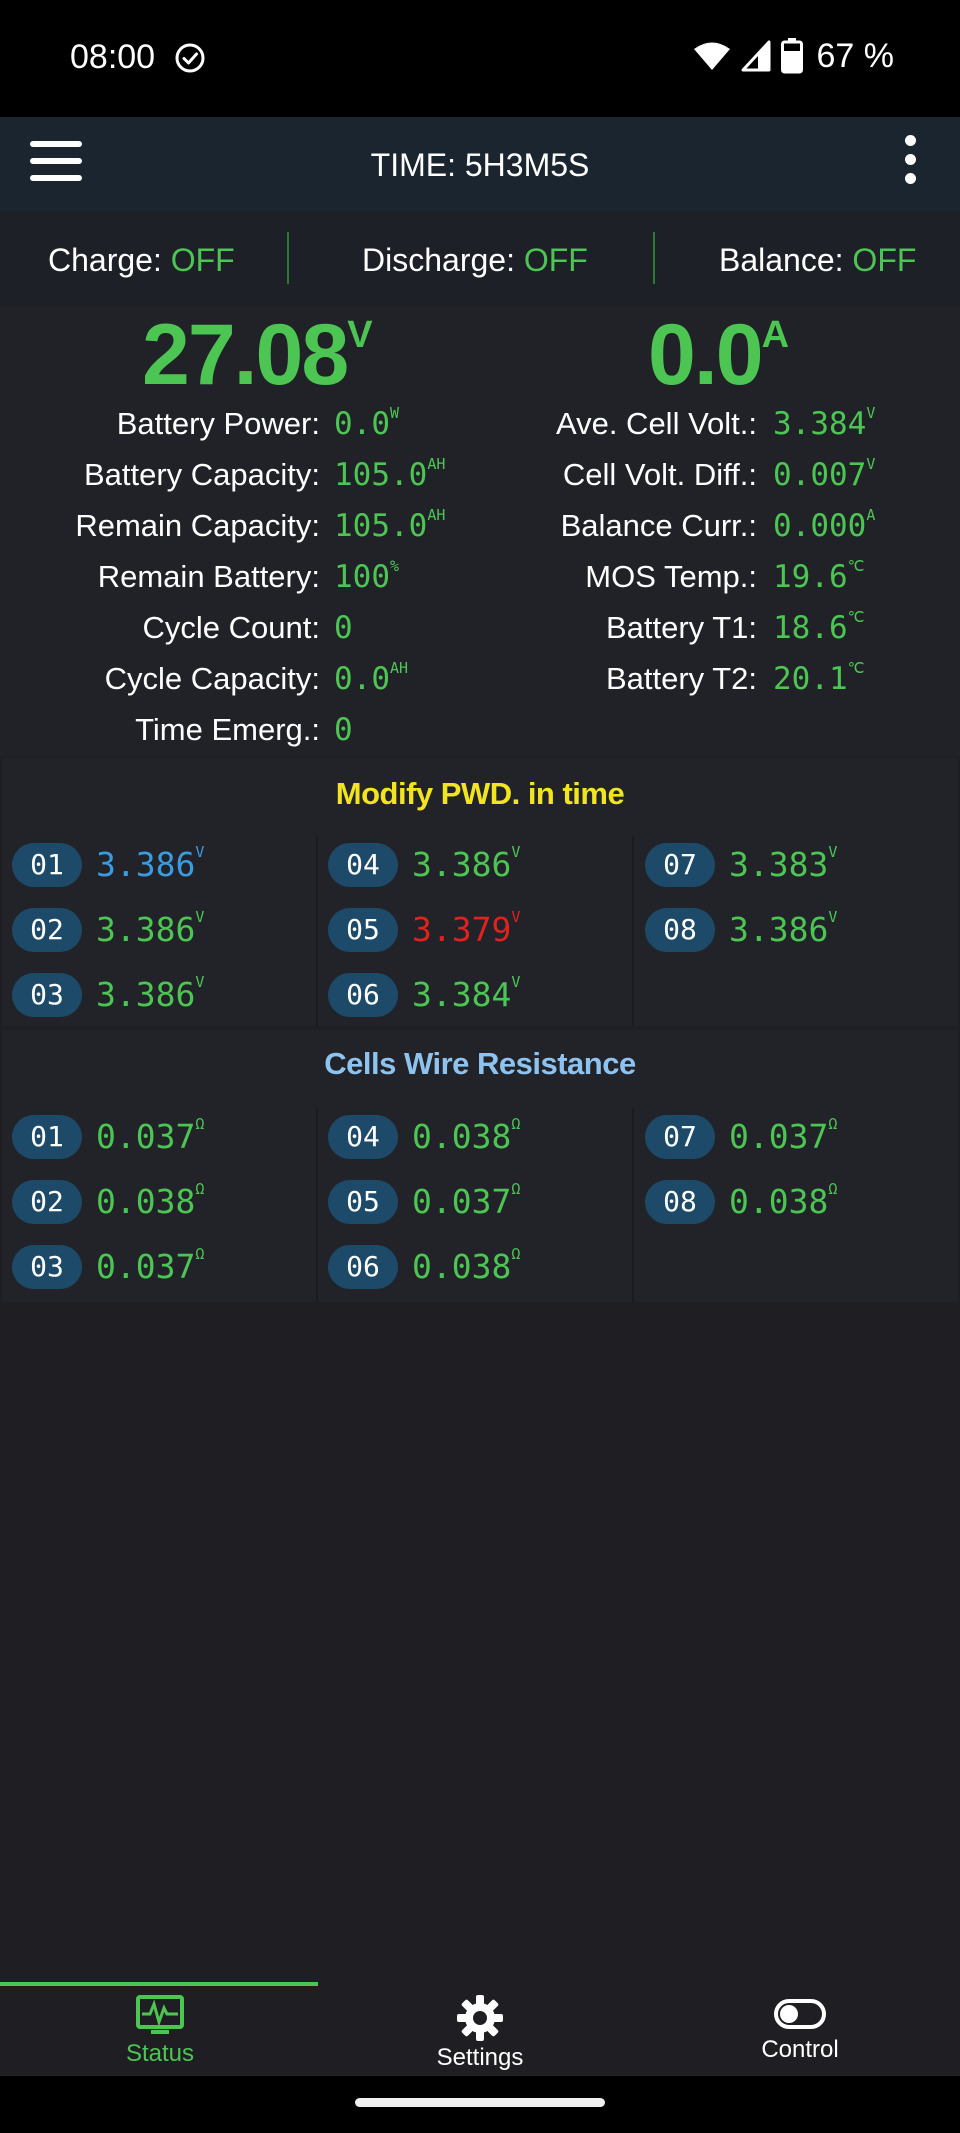 Image resolution: width=960 pixels, height=2133 pixels. I want to click on metric-label: Time Emerg.:, so click(227, 729).